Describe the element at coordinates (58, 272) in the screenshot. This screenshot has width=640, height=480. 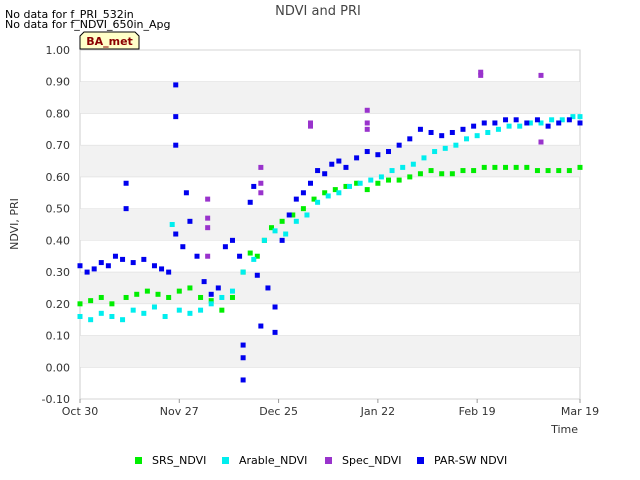
I see `y-tick-label: 0.30` at that location.